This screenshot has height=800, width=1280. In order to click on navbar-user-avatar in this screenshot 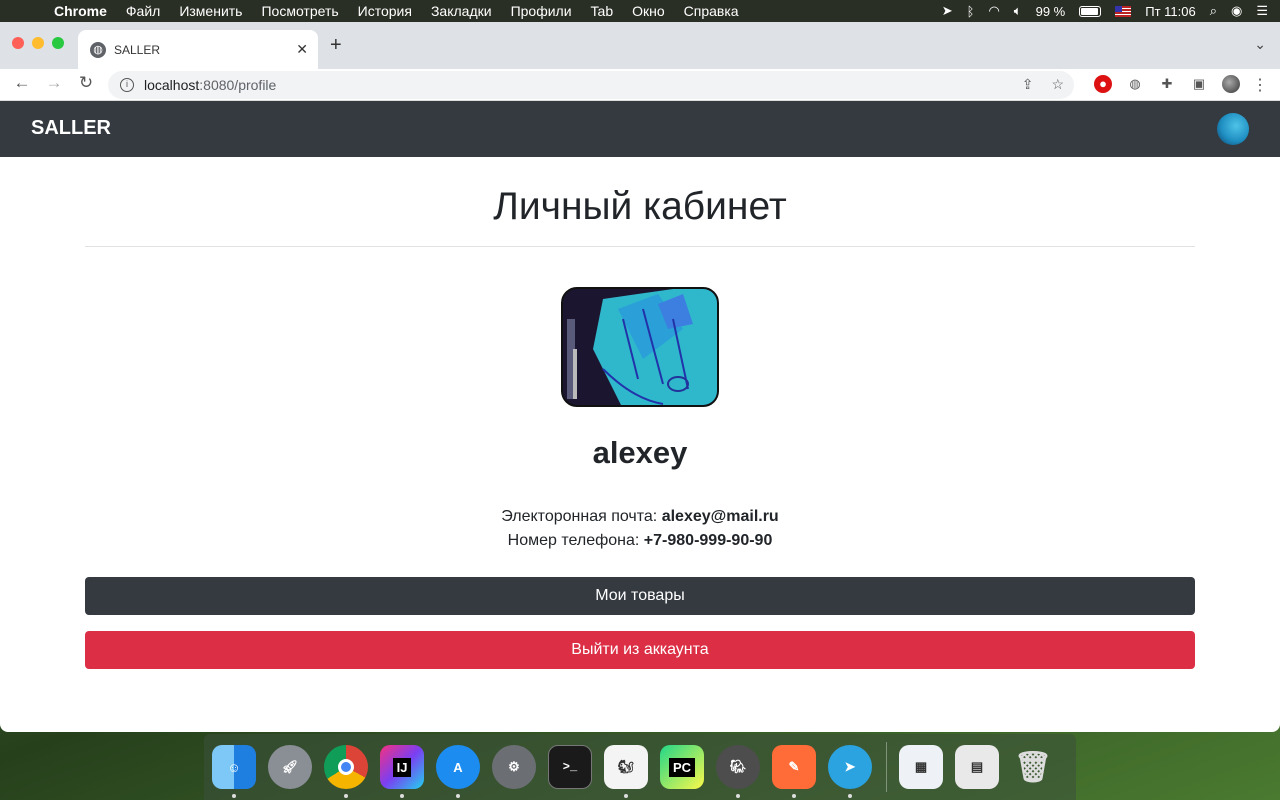, I will do `click(1233, 129)`.